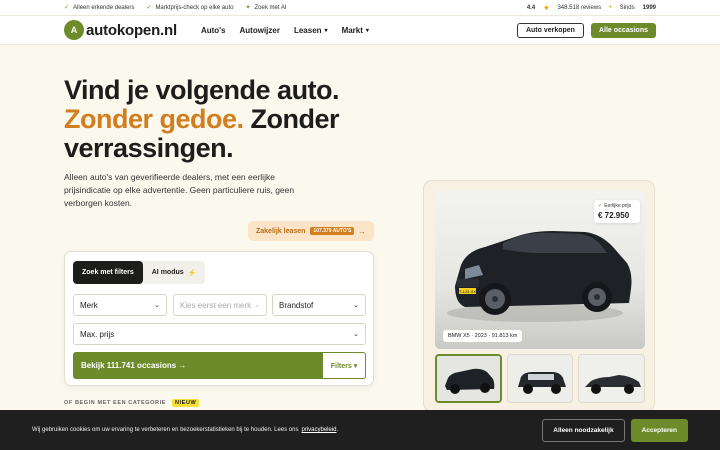 Image resolution: width=720 pixels, height=450 pixels. What do you see at coordinates (483, 336) in the screenshot?
I see `car-caption: BMW X5 · 2023 · 91.813 km` at bounding box center [483, 336].